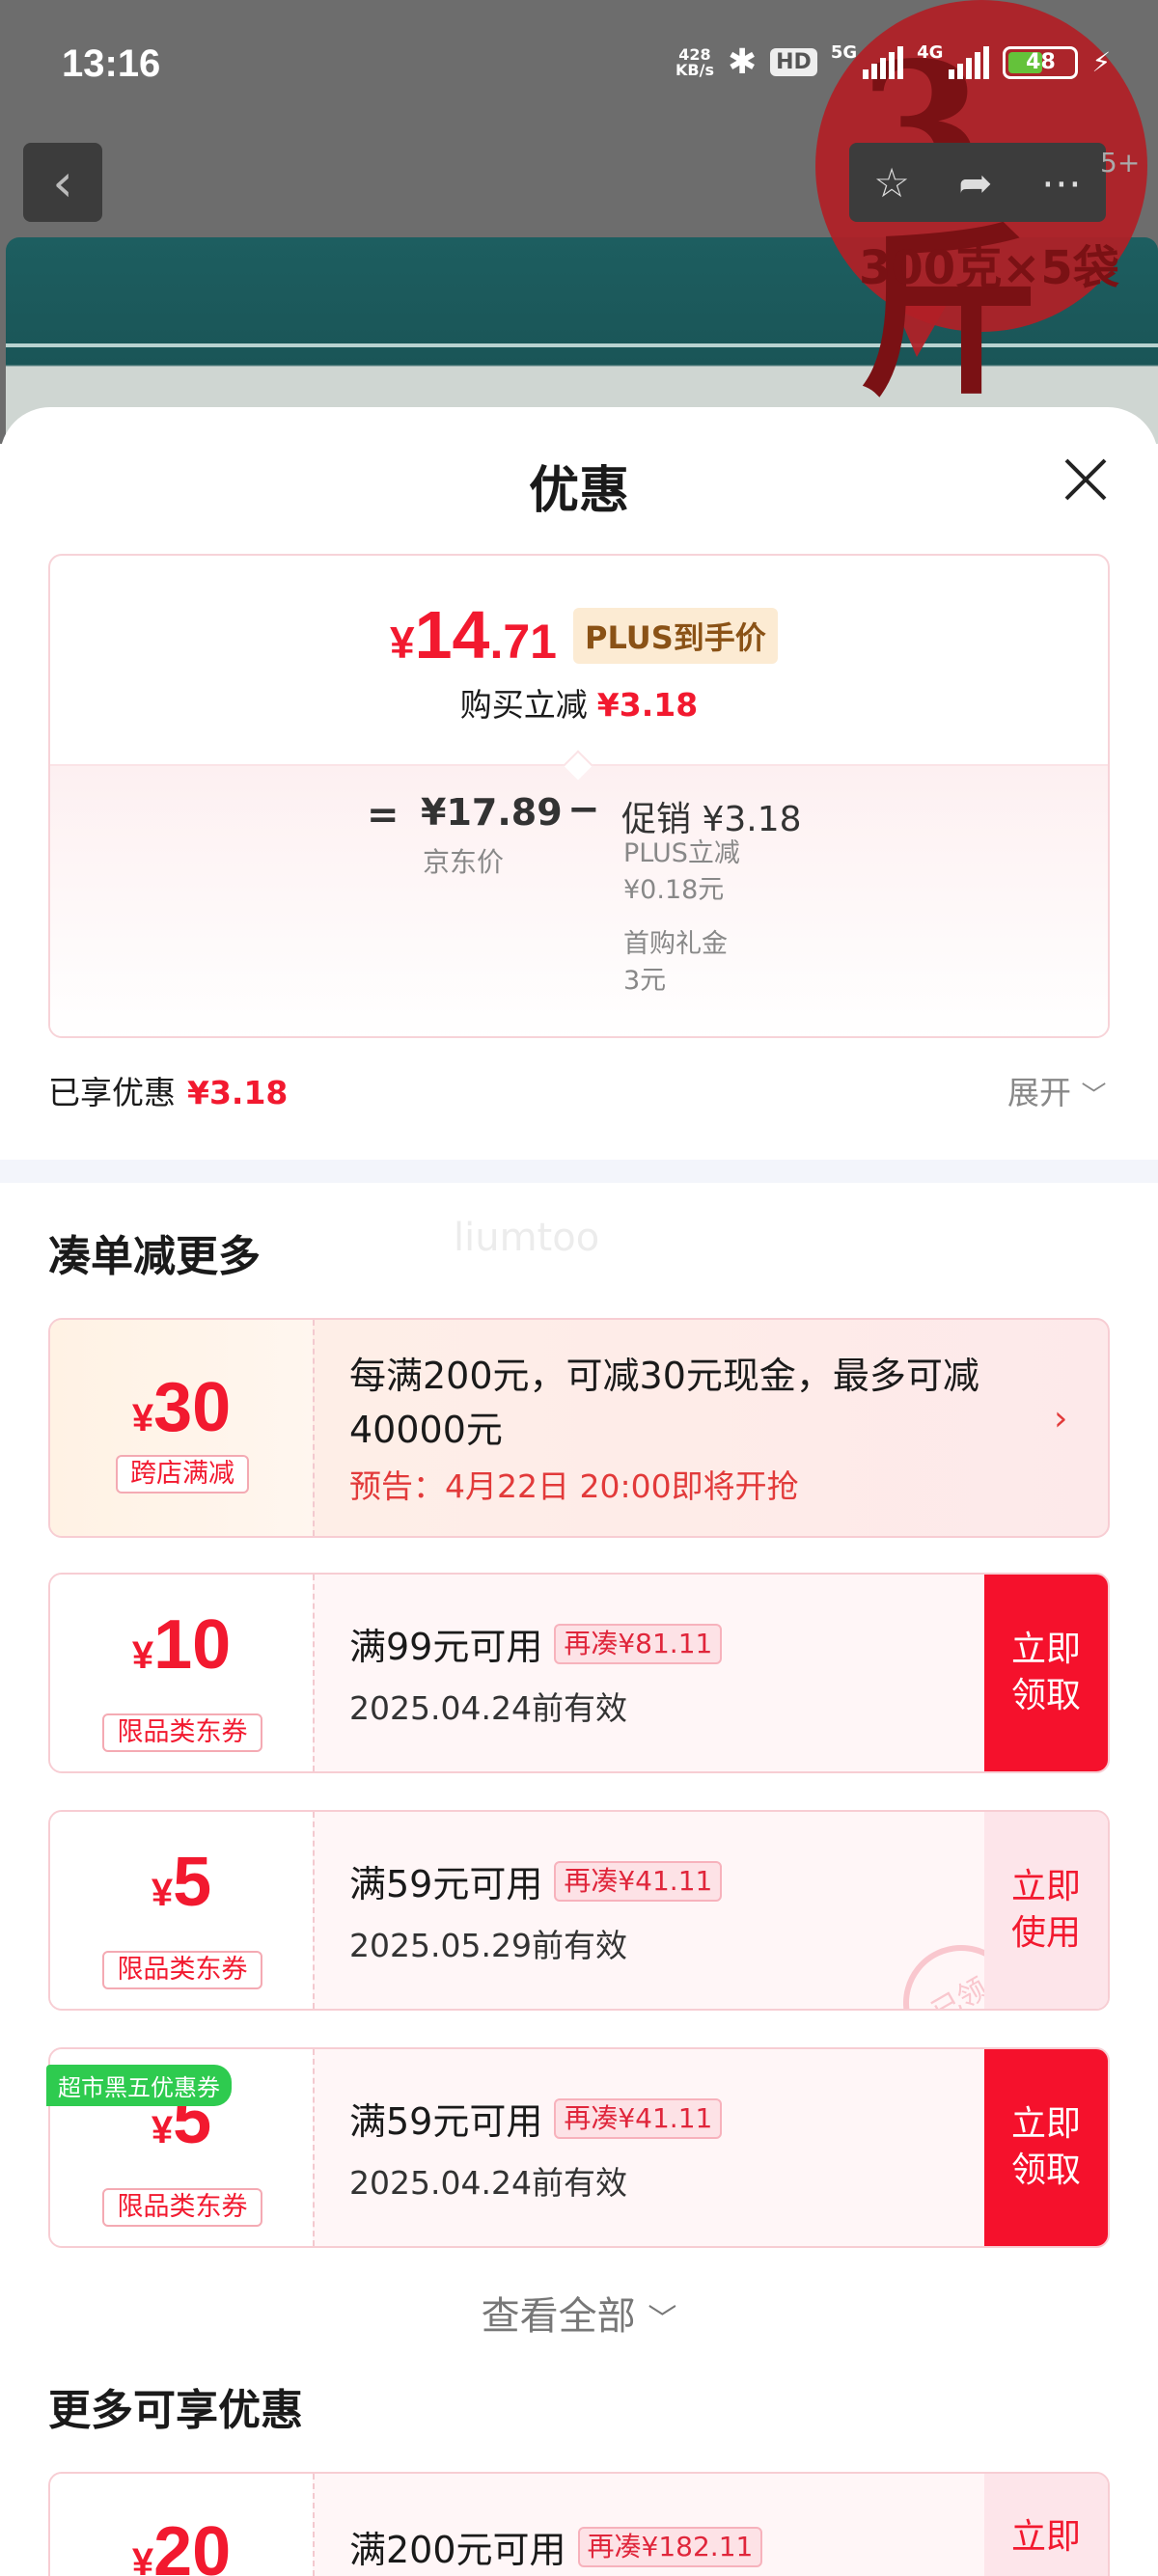 The height and width of the screenshot is (2576, 1158). Describe the element at coordinates (181, 2544) in the screenshot. I see `coupon-amount: ¥20` at that location.